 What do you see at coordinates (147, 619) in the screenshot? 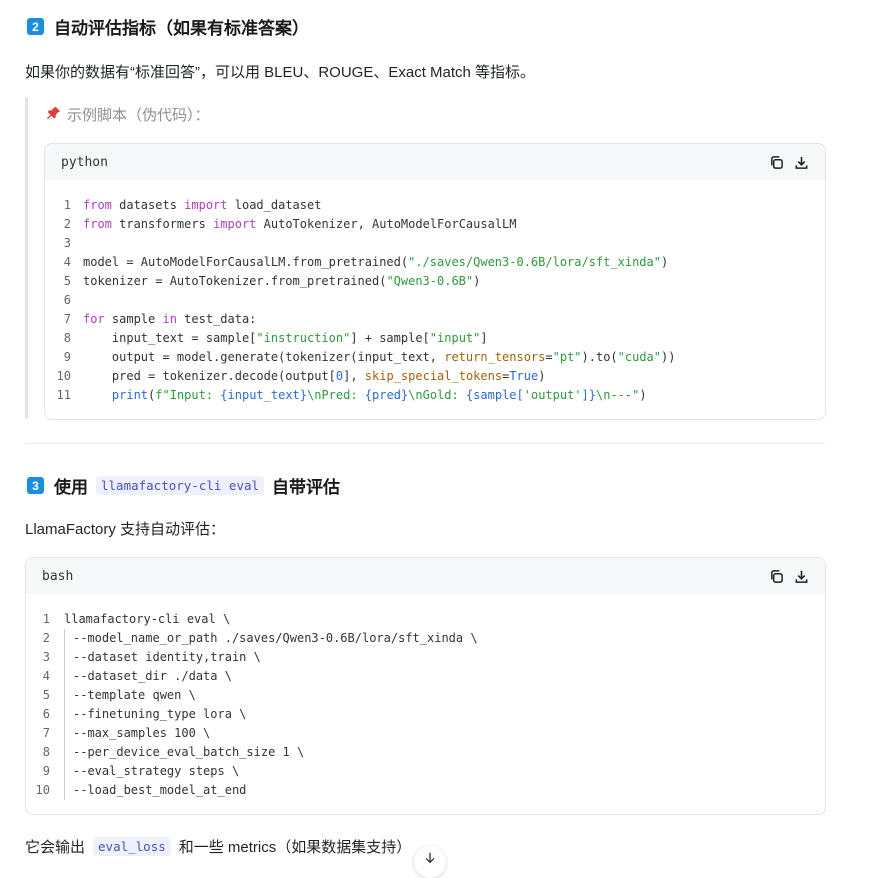
I see `code-text: llamafactory-cli eval \` at bounding box center [147, 619].